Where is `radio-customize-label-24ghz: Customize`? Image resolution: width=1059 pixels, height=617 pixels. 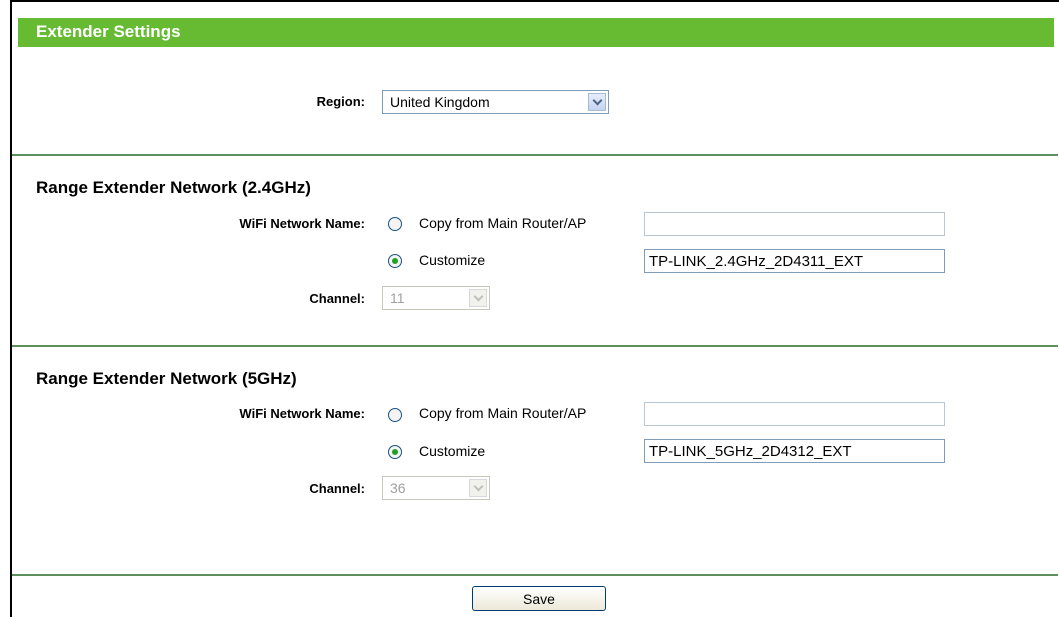
radio-customize-label-24ghz: Customize is located at coordinates (452, 260).